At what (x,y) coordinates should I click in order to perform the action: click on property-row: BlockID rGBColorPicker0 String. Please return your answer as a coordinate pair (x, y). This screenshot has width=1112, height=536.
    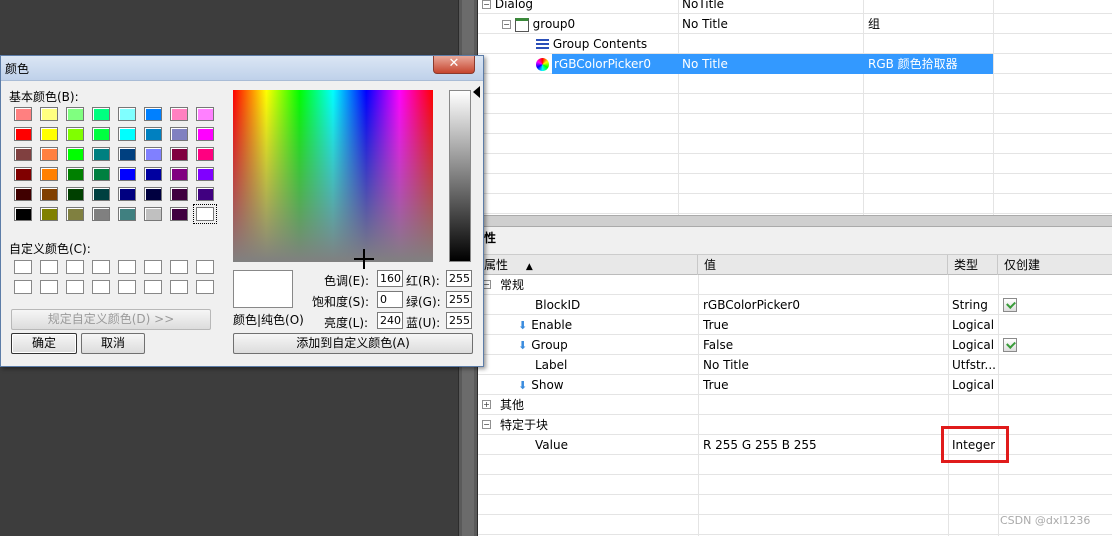
    Looking at the image, I should click on (795, 305).